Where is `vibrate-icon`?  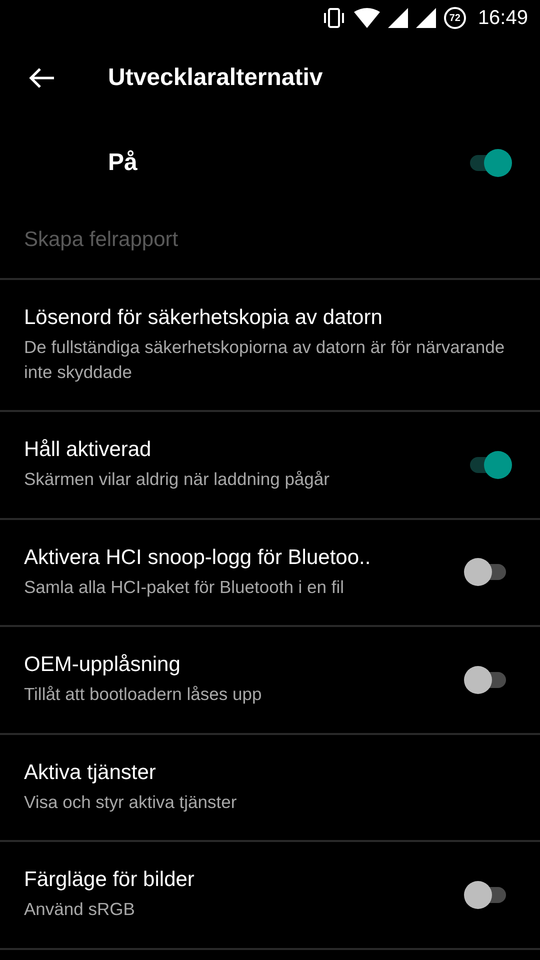 vibrate-icon is located at coordinates (334, 18).